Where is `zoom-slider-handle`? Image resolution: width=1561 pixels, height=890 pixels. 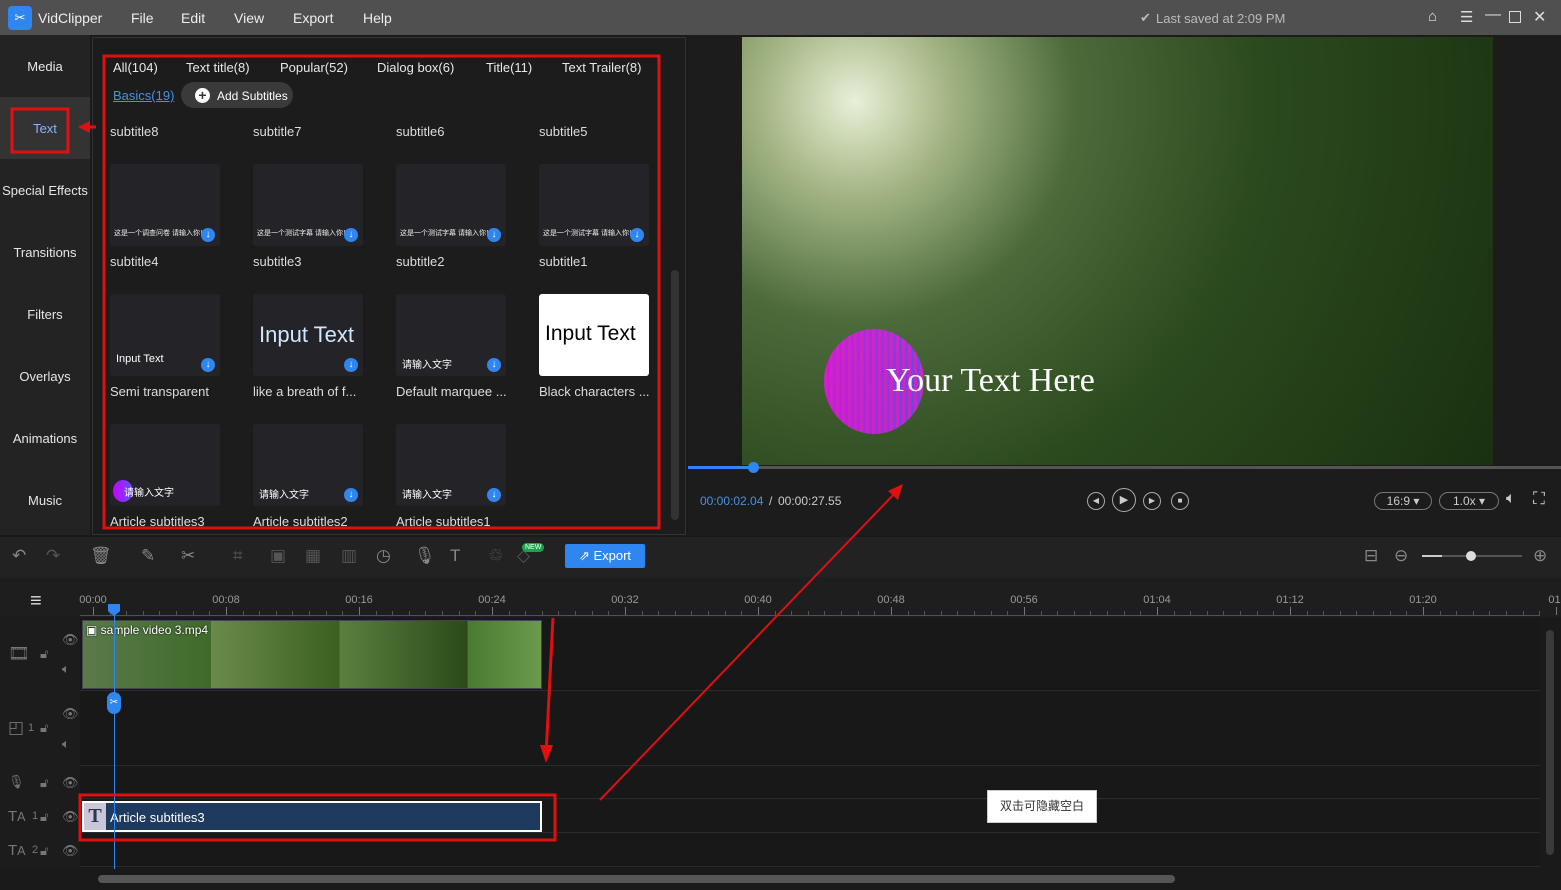 zoom-slider-handle is located at coordinates (1471, 556).